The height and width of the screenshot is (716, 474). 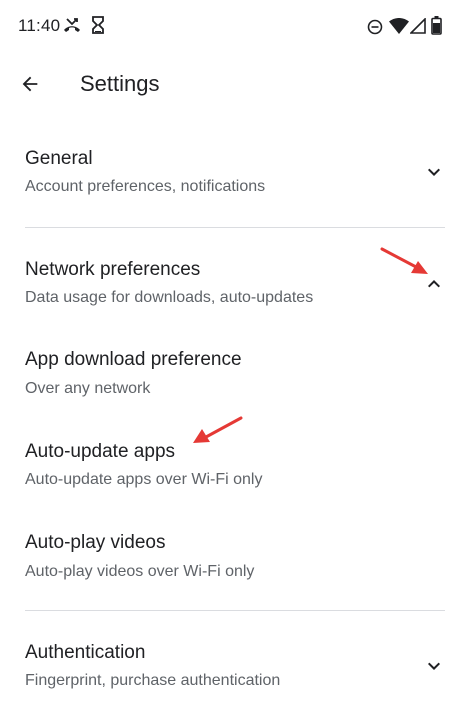 What do you see at coordinates (418, 26) in the screenshot?
I see `signal-icon` at bounding box center [418, 26].